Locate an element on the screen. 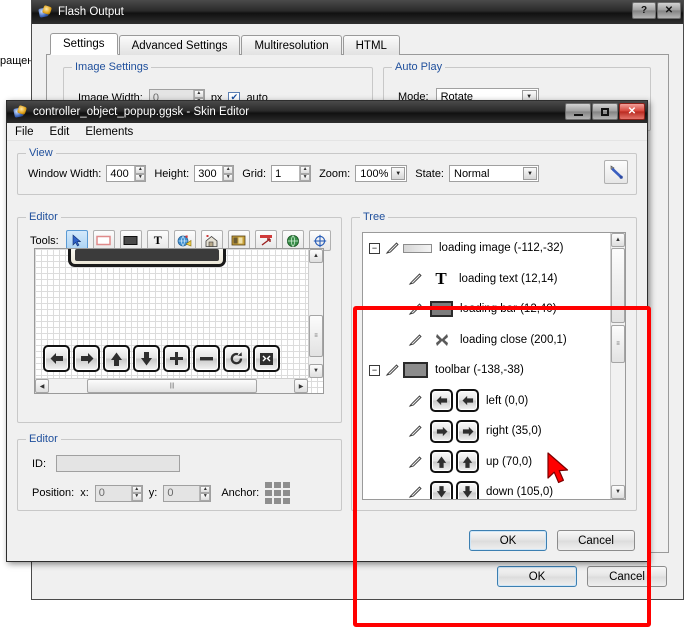  state-label: State: is located at coordinates (429, 173).